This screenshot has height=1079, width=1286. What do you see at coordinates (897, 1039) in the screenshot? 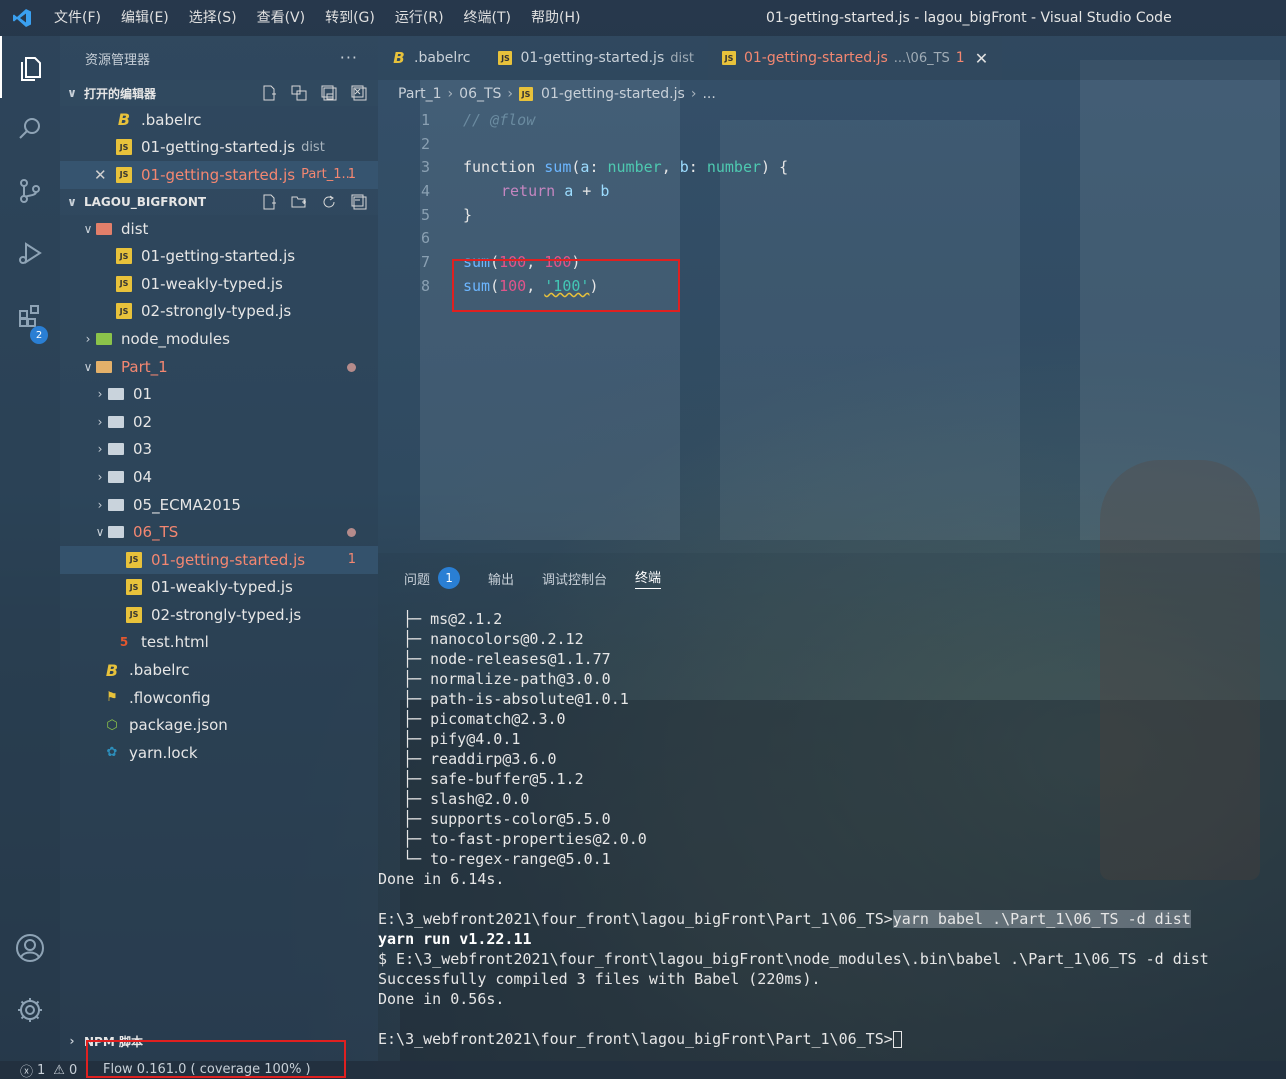
I see `terminal-cursor` at bounding box center [897, 1039].